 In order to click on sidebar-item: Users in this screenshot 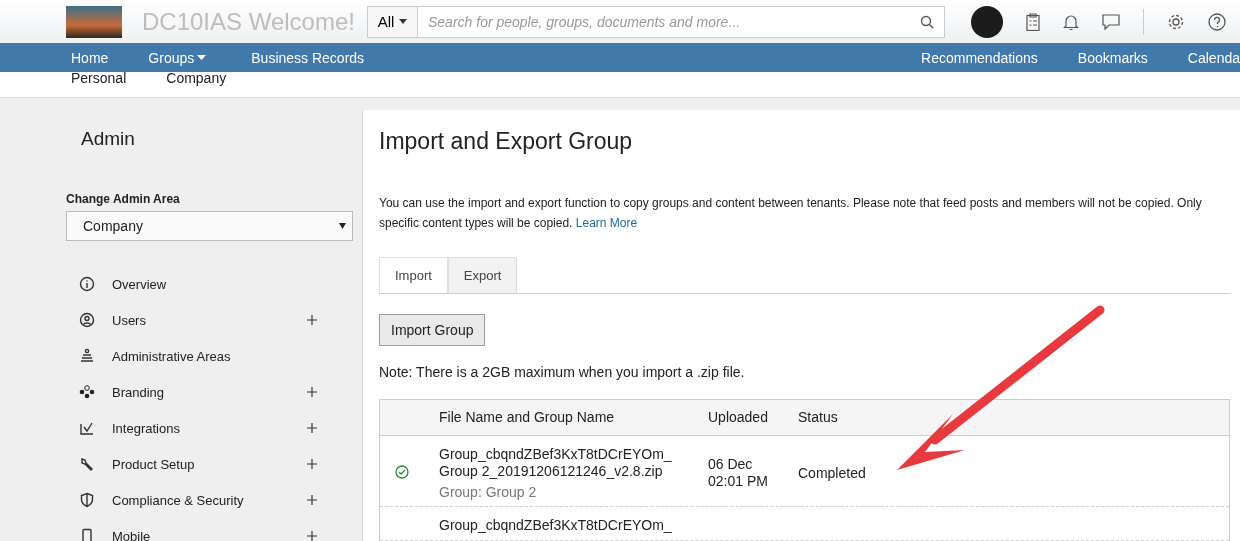, I will do `click(198, 320)`.